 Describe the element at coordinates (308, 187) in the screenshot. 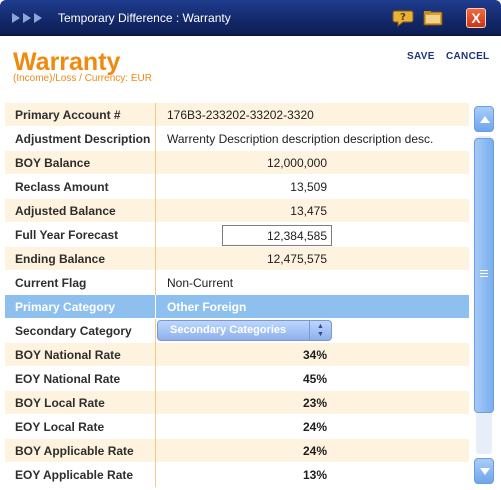

I see `row-value: 13,509` at that location.